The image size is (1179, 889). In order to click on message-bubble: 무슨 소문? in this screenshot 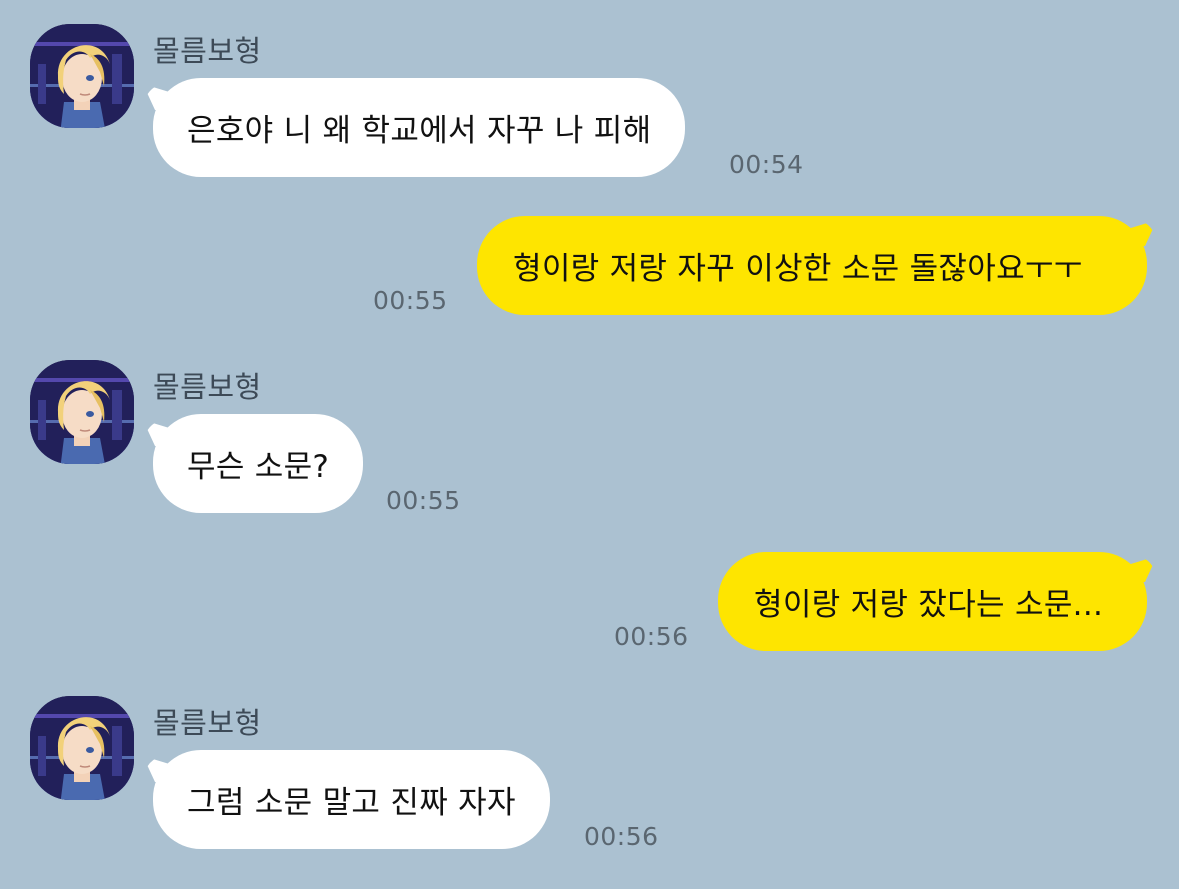, I will do `click(258, 463)`.